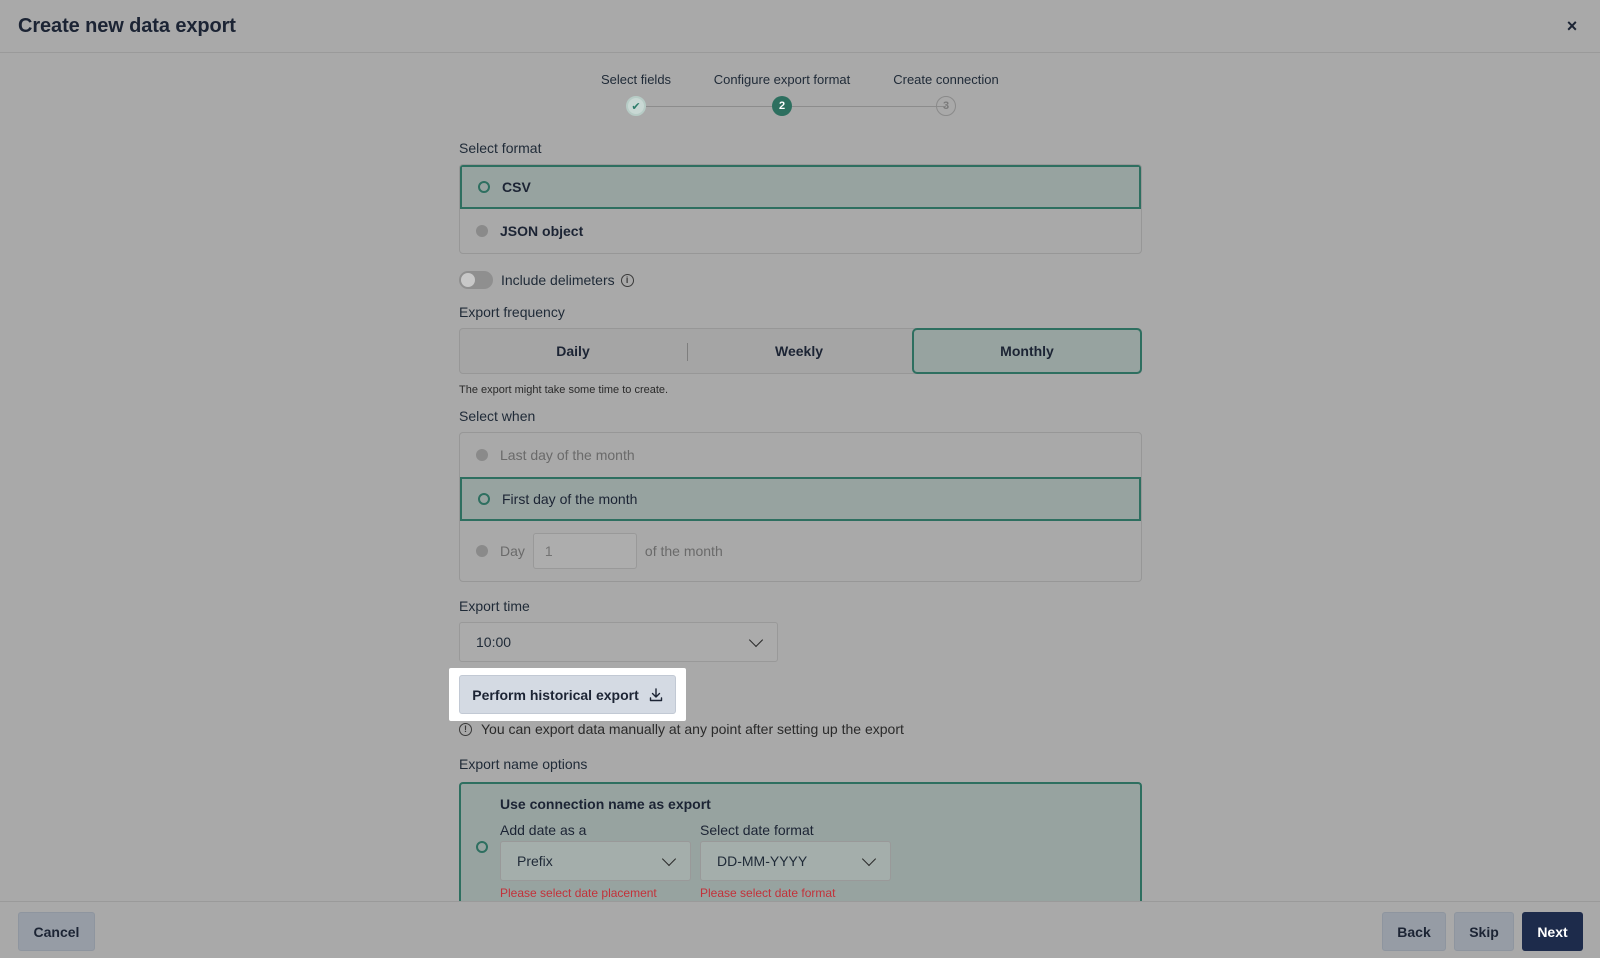 This screenshot has height=958, width=1600. Describe the element at coordinates (946, 79) in the screenshot. I see `step-label: Create connection` at that location.